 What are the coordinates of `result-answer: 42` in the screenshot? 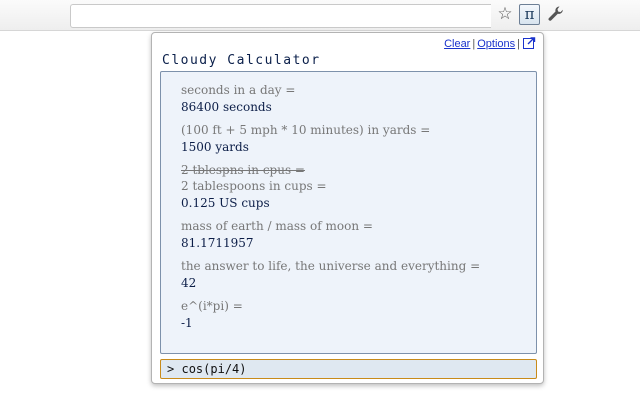 It's located at (189, 283).